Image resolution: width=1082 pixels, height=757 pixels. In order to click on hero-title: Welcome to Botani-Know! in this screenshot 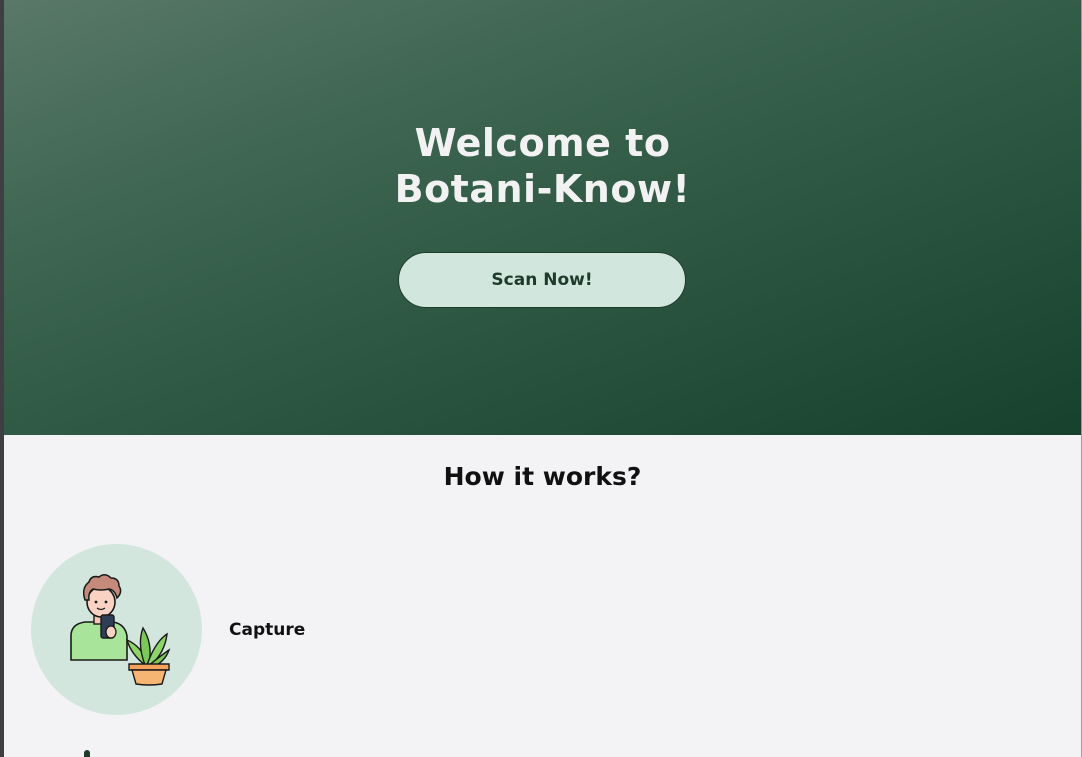, I will do `click(542, 166)`.